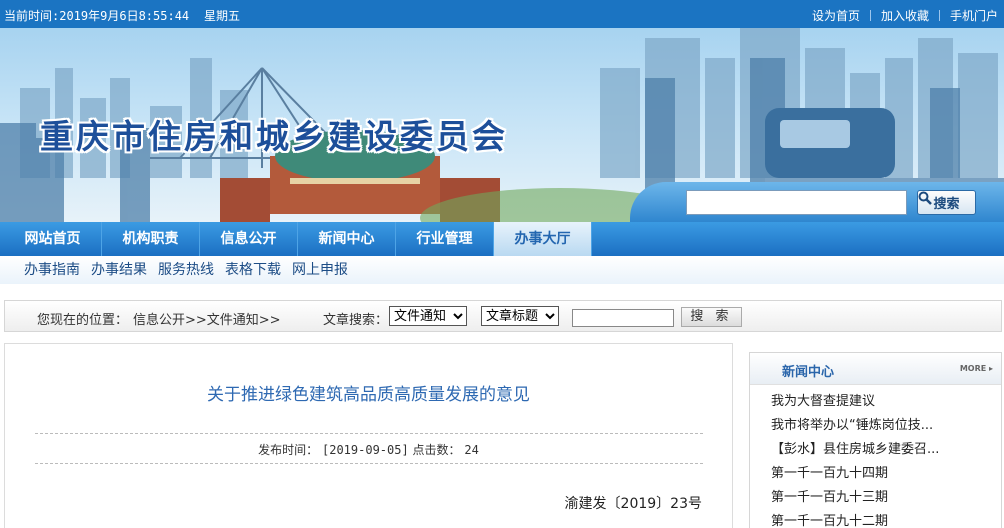 This screenshot has height=528, width=1004. I want to click on news-item: 第一千一百九十三期, so click(886, 498).